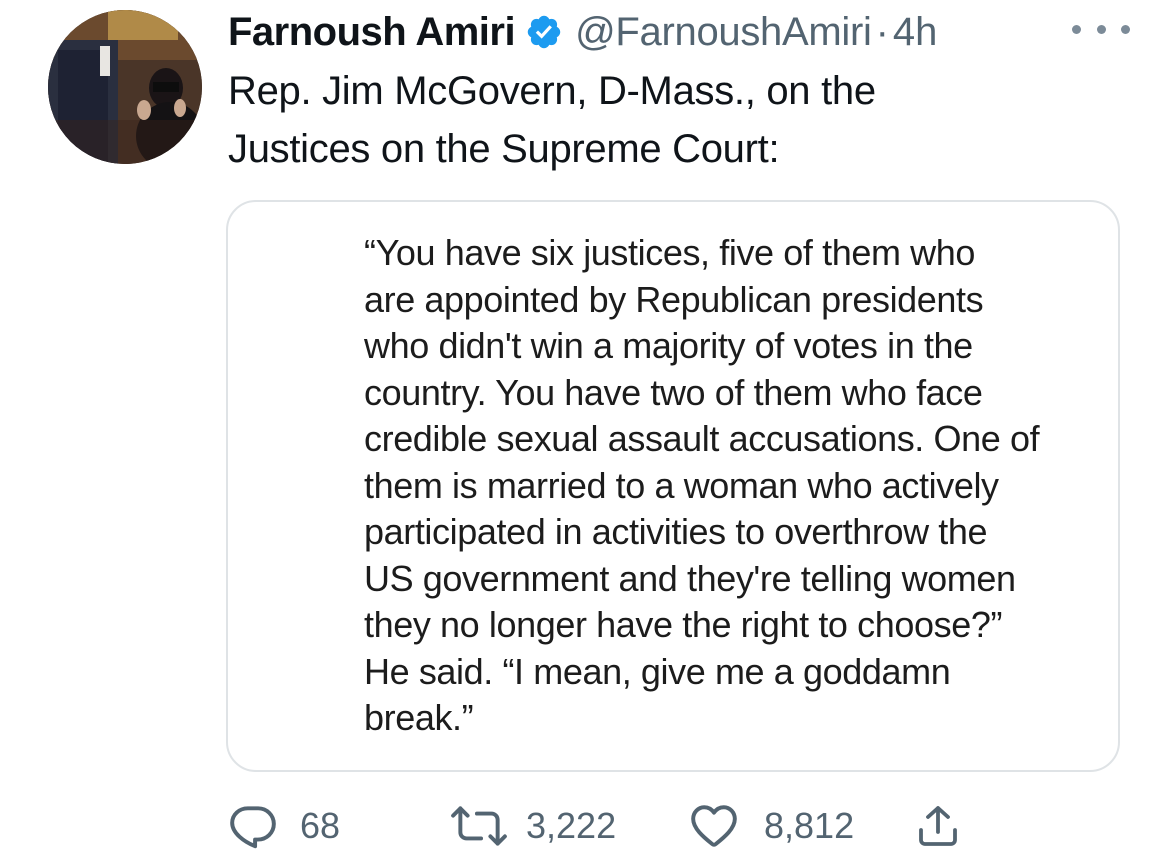  What do you see at coordinates (681, 485) in the screenshot?
I see `quote-line: them is married to a woman who actively` at bounding box center [681, 485].